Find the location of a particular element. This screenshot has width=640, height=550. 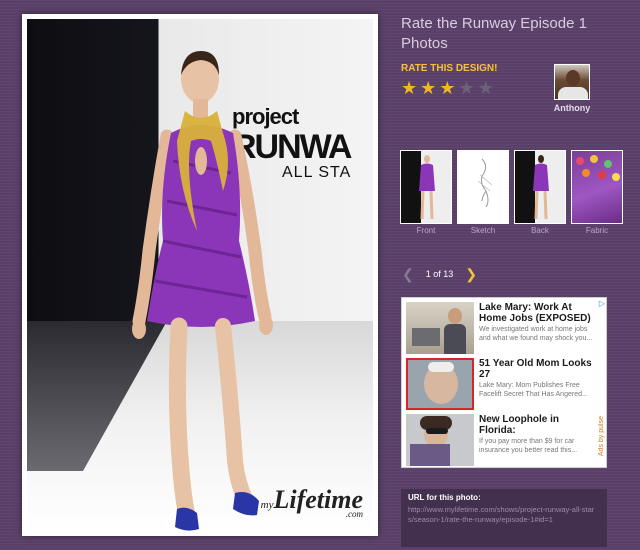

thumbnail-back-caption: Back is located at coordinates (540, 230).